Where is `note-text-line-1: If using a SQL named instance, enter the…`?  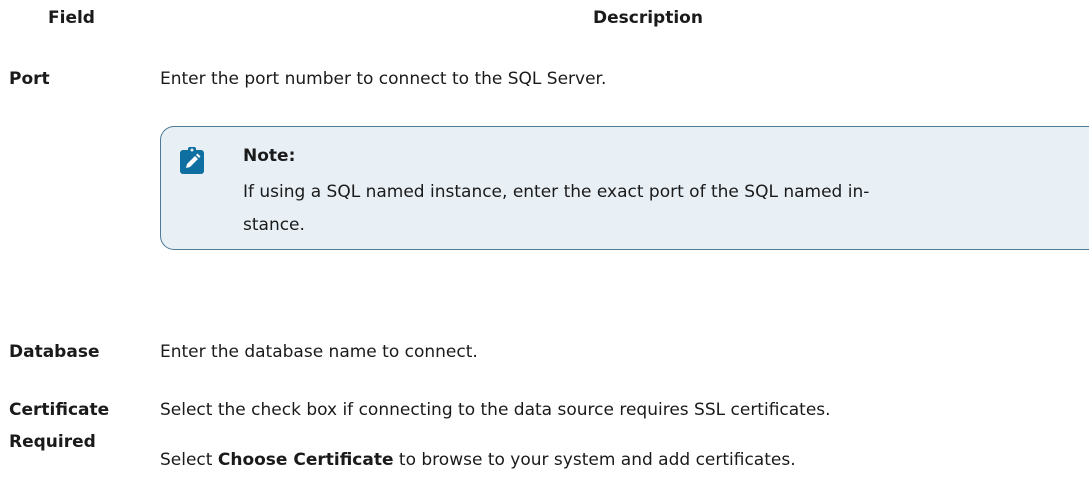 note-text-line-1: If using a SQL named instance, enter the… is located at coordinates (556, 192).